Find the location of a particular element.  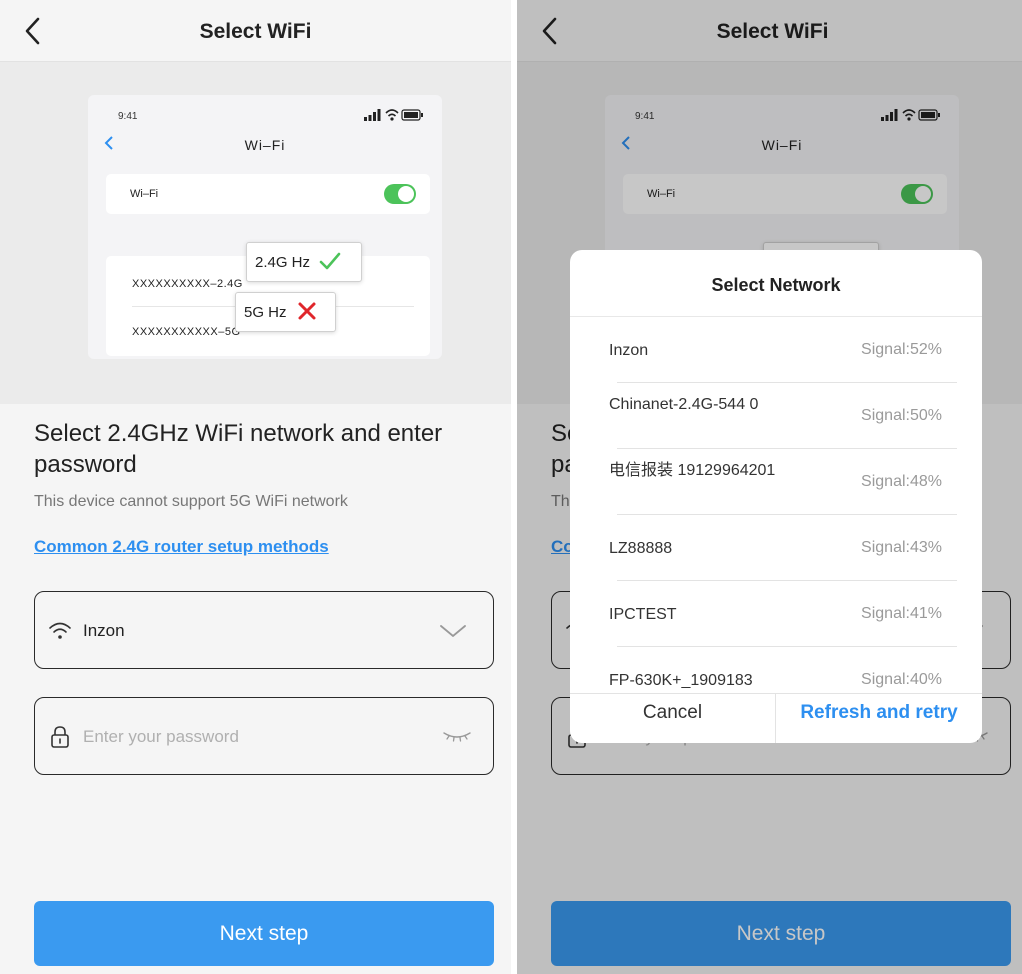

network-item: Chinanet-2.4G-544 0 Signal:50% is located at coordinates (776, 416).